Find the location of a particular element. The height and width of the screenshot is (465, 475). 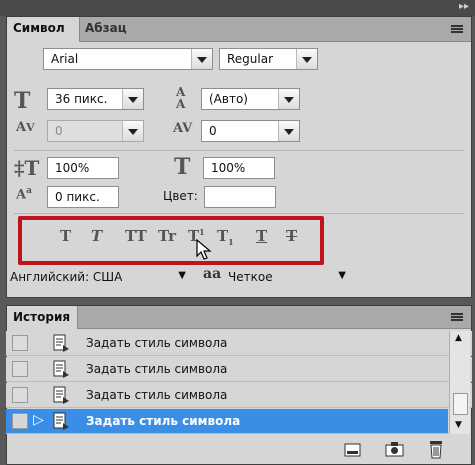

color-swatch is located at coordinates (240, 197).